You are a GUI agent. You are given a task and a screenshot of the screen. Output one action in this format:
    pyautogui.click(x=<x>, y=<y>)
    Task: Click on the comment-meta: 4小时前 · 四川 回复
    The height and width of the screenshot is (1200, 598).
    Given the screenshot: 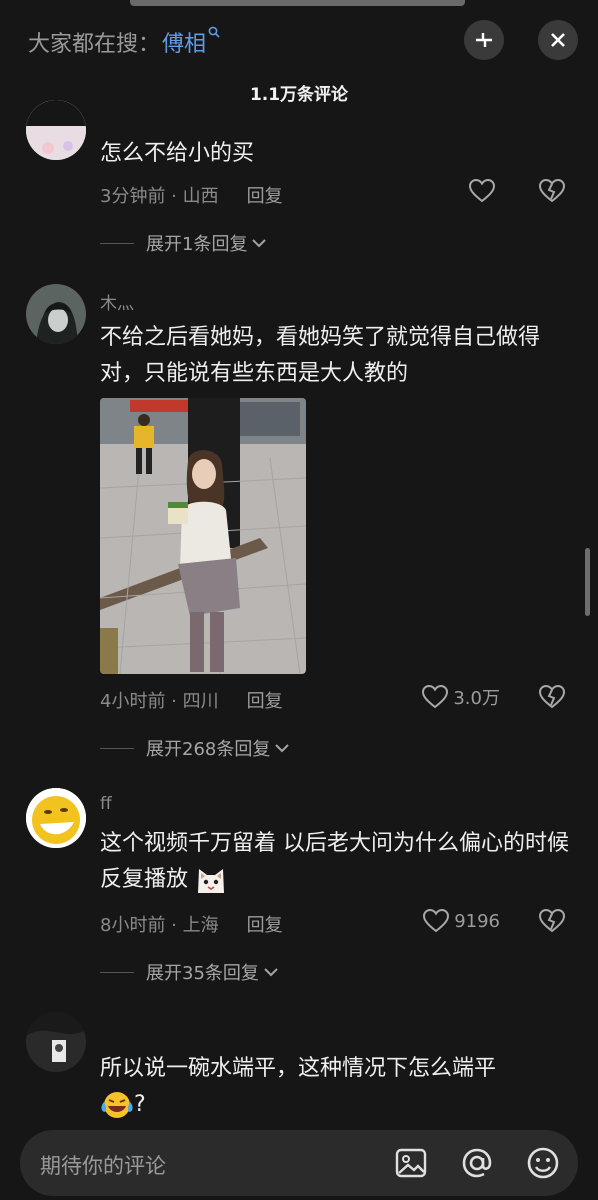 What is the action you would take?
    pyautogui.click(x=191, y=700)
    